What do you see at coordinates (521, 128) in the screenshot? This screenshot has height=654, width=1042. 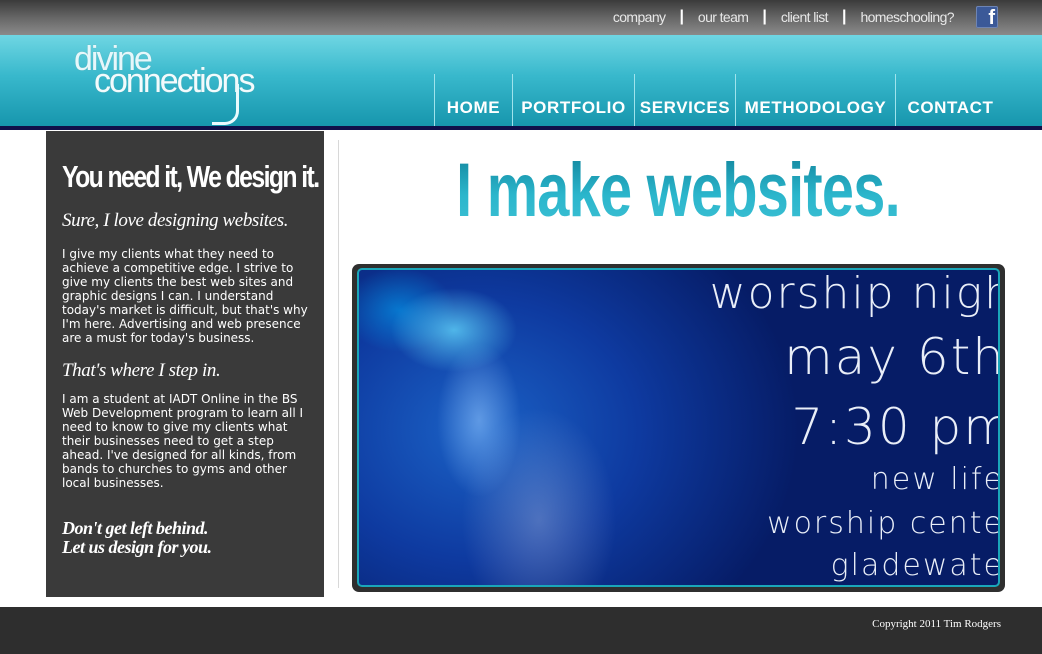 I see `header-border` at bounding box center [521, 128].